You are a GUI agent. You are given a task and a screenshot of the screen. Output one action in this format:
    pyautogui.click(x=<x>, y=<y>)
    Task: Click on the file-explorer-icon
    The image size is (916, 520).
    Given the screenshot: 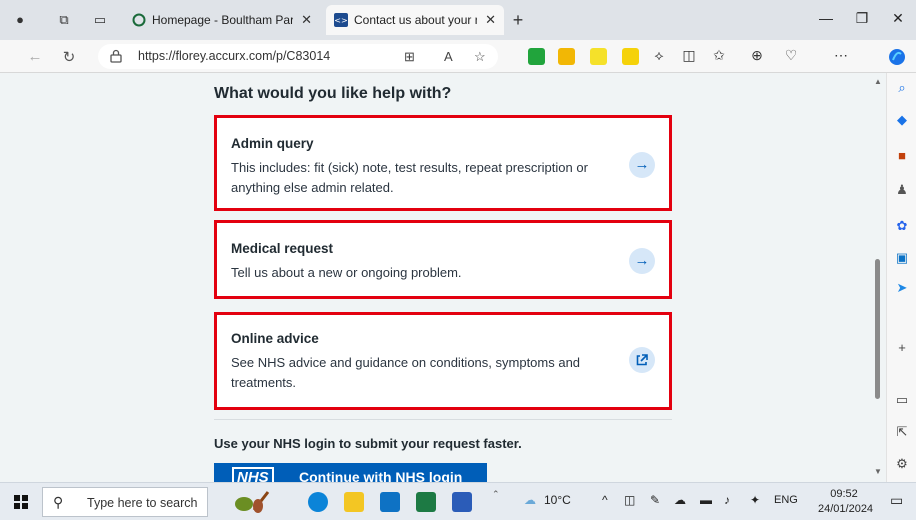 What is the action you would take?
    pyautogui.click(x=354, y=502)
    